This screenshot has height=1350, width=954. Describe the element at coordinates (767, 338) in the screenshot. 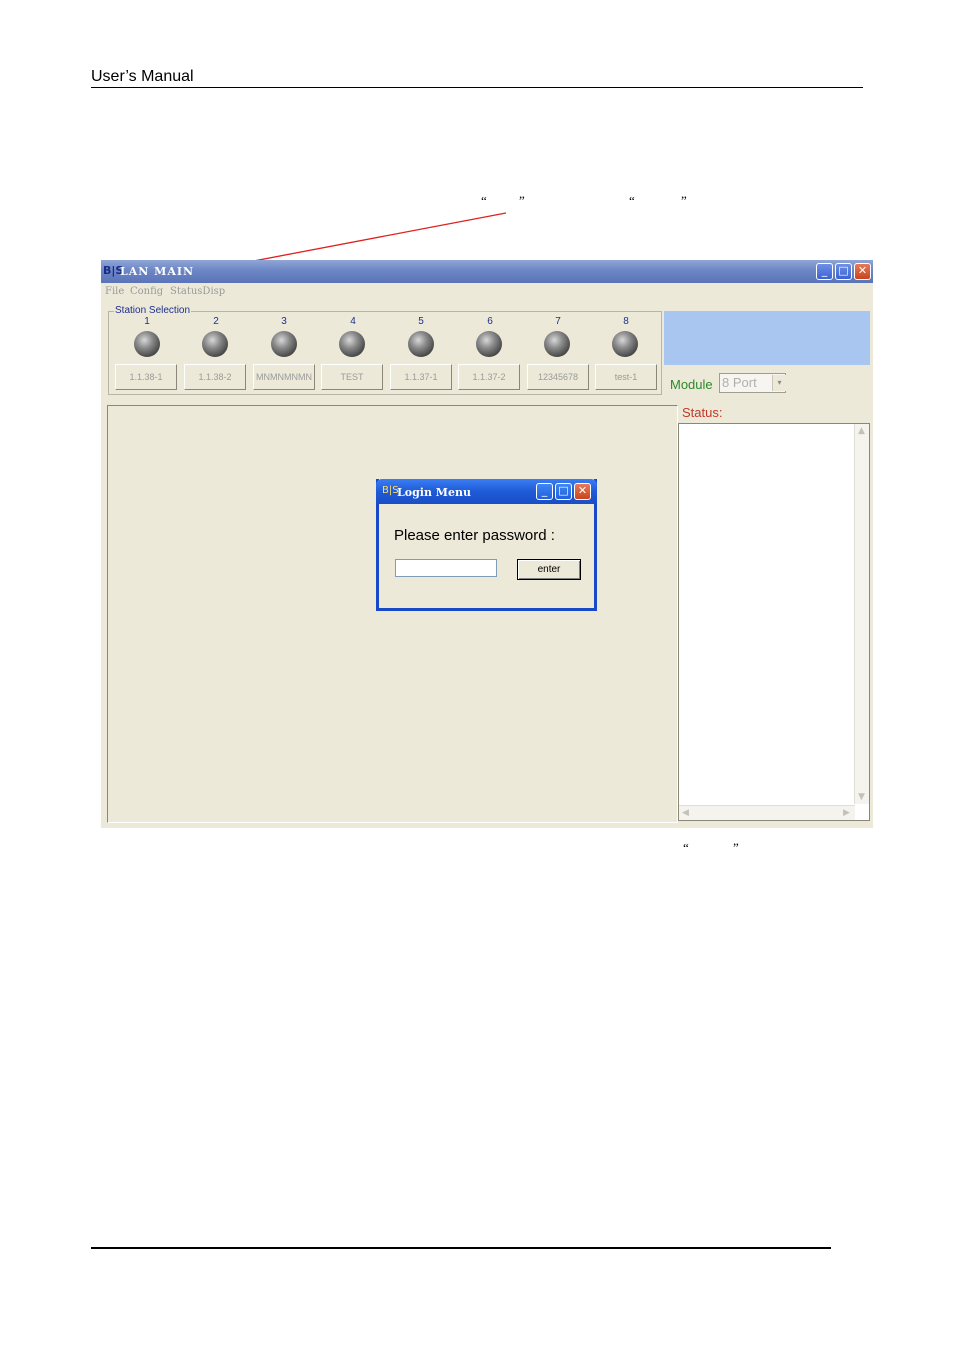

I see `info-panel` at that location.